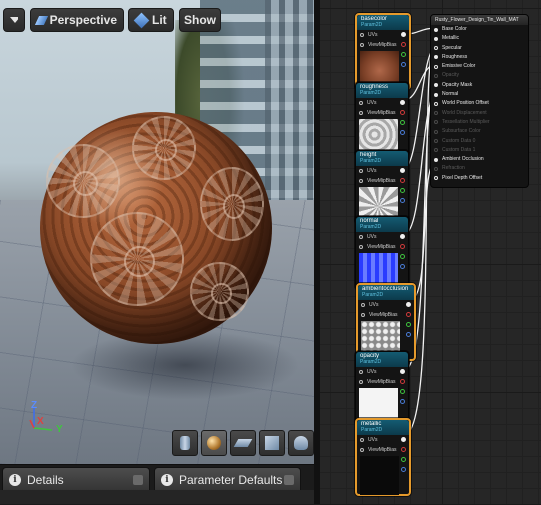 The width and height of the screenshot is (541, 505). What do you see at coordinates (479, 75) in the screenshot?
I see `material-input-opacity: Opacity` at bounding box center [479, 75].